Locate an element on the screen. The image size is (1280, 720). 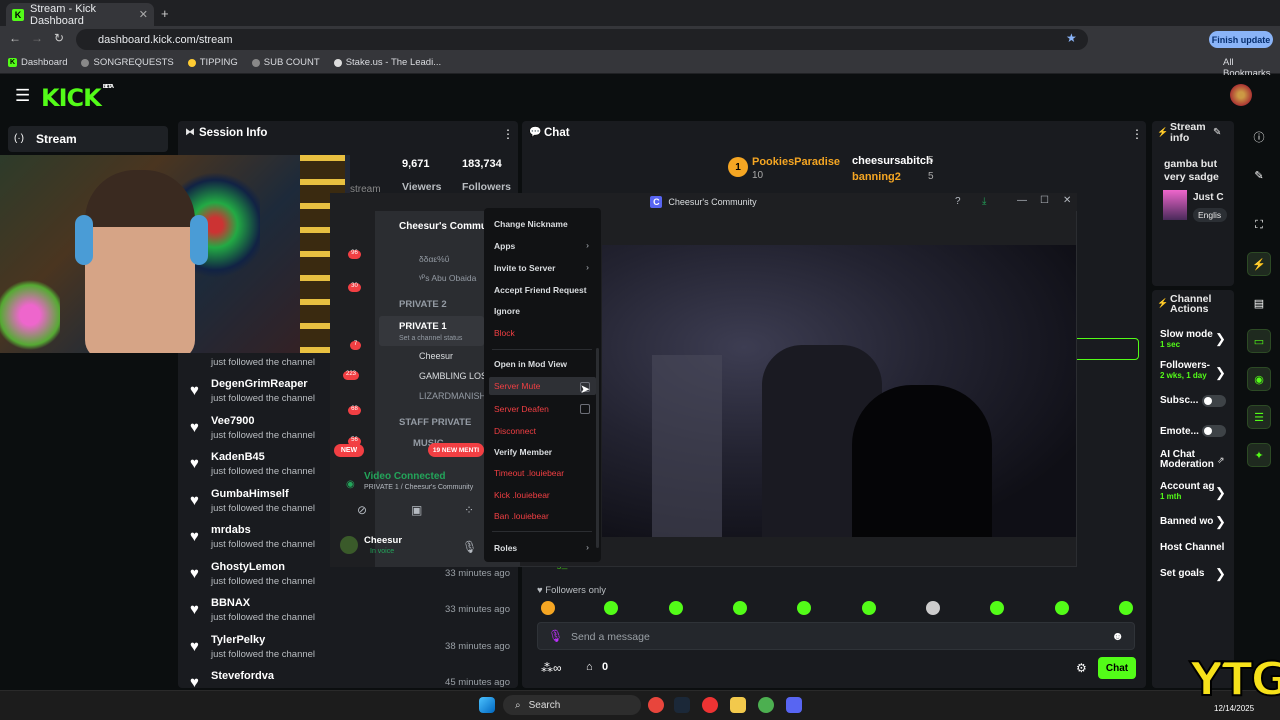
leader-name: banning2 is located at coordinates (876, 177).